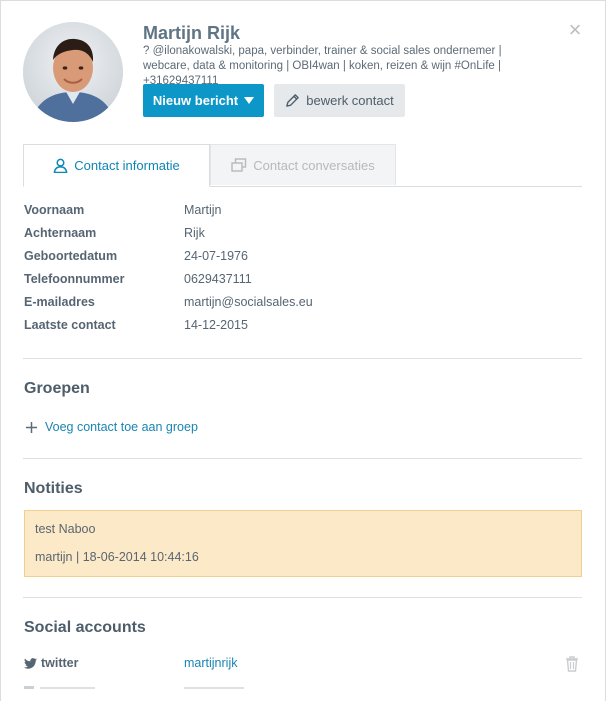 Image resolution: width=606 pixels, height=701 pixels. What do you see at coordinates (60, 233) in the screenshot?
I see `info-label: Achternaam` at bounding box center [60, 233].